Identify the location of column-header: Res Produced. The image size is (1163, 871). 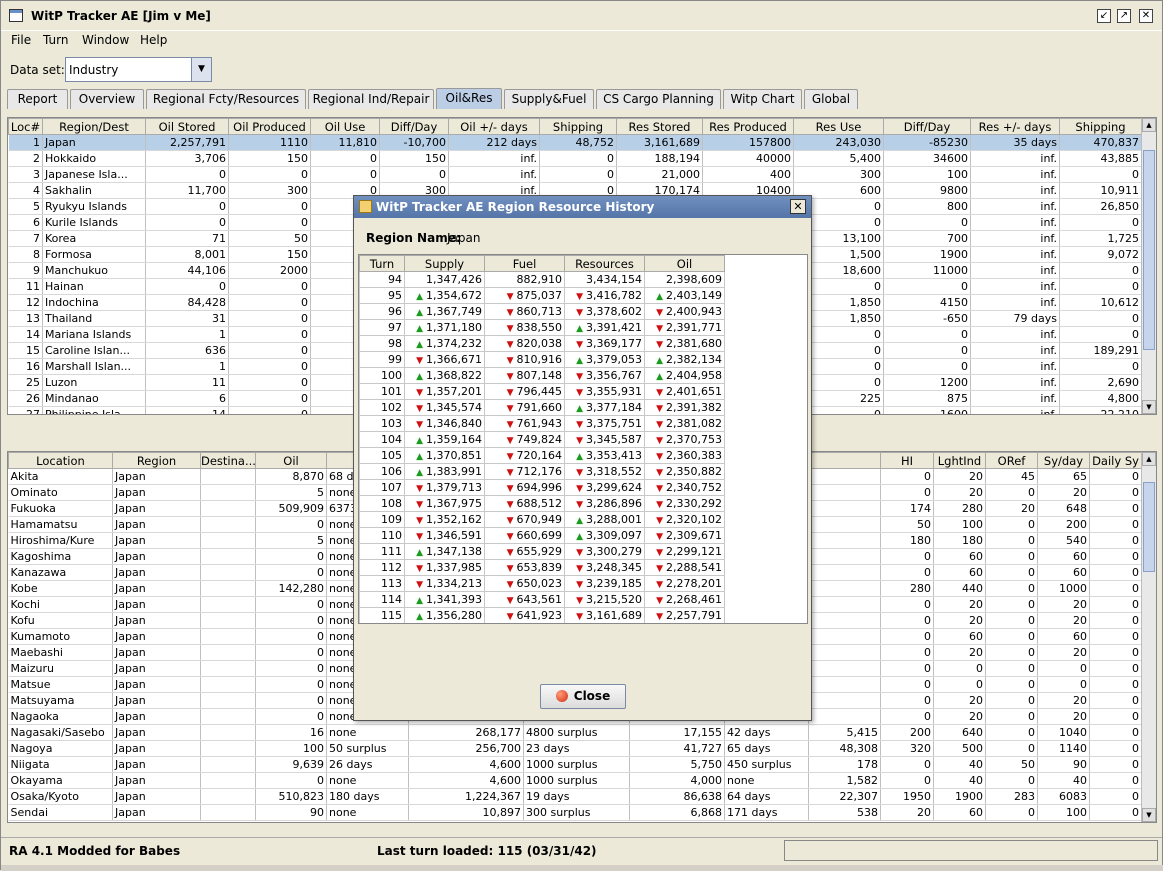
(748, 126).